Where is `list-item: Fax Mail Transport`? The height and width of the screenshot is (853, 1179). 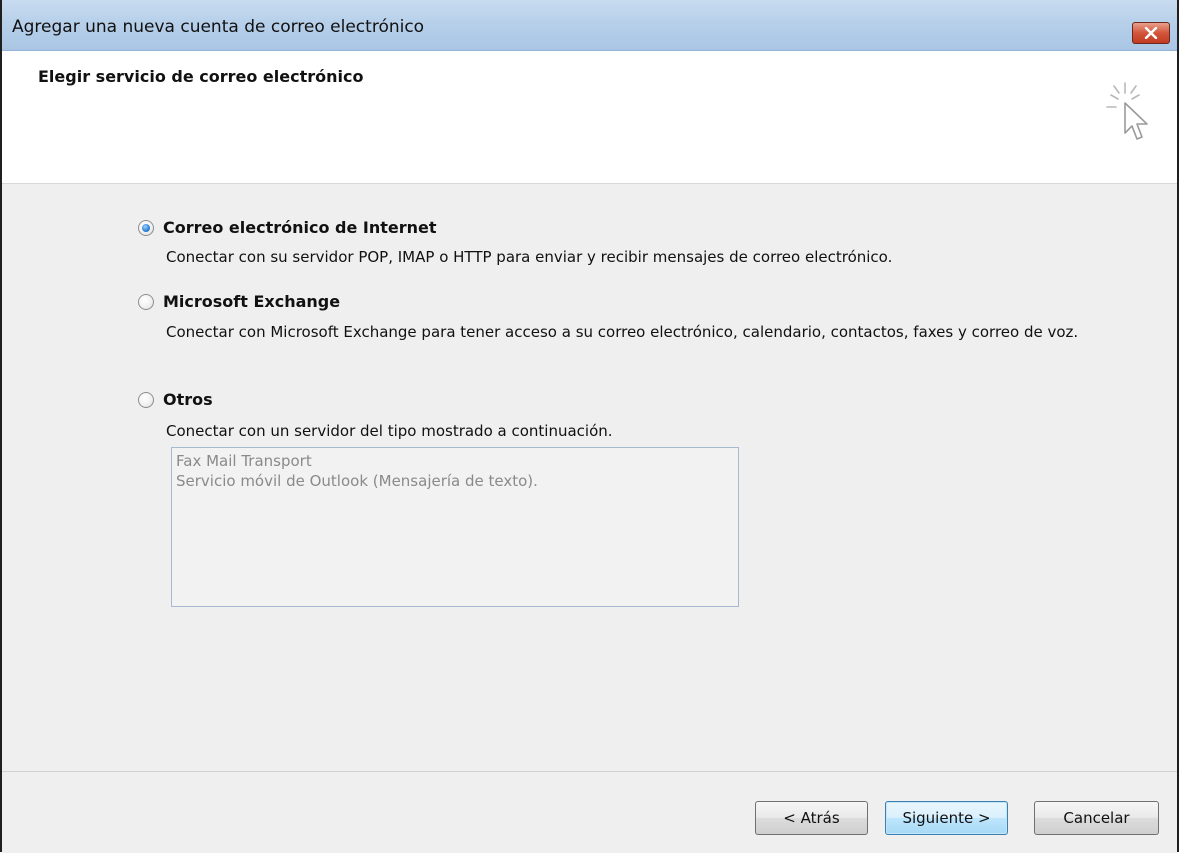 list-item: Fax Mail Transport is located at coordinates (455, 461).